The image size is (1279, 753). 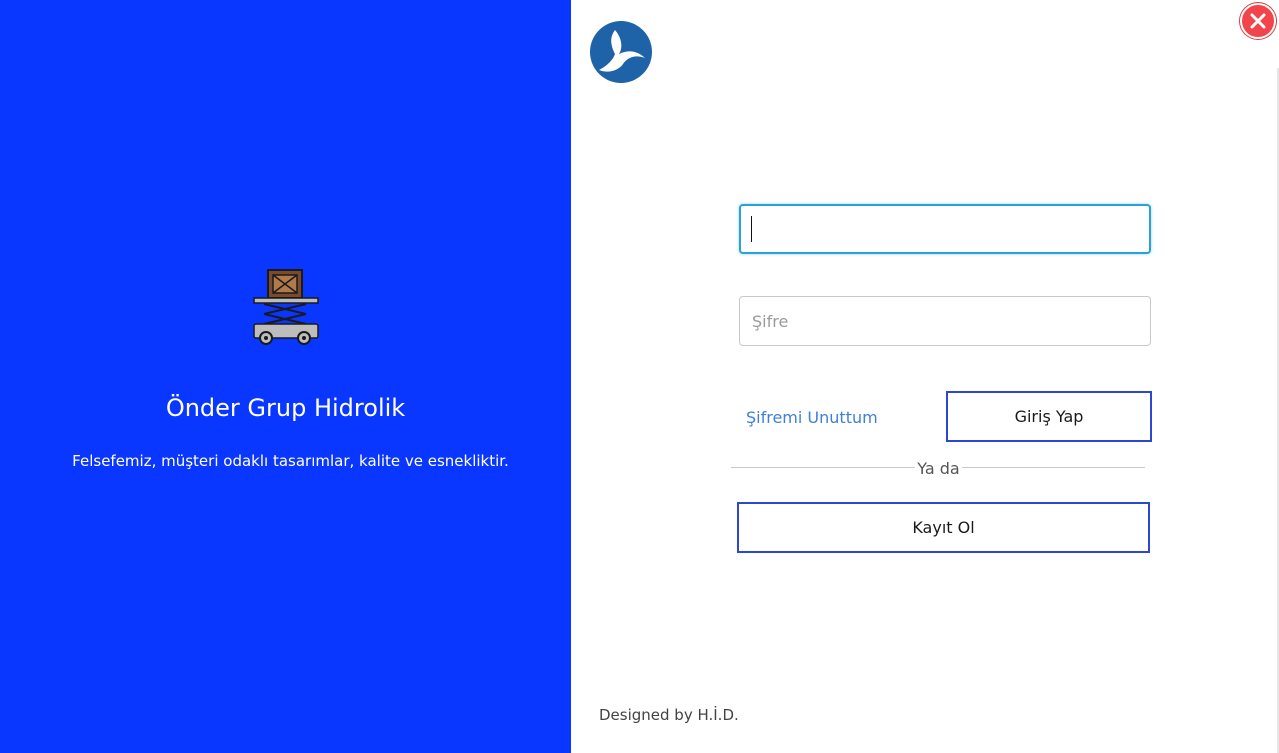 What do you see at coordinates (286, 307) in the screenshot?
I see `scissor-lift-icon` at bounding box center [286, 307].